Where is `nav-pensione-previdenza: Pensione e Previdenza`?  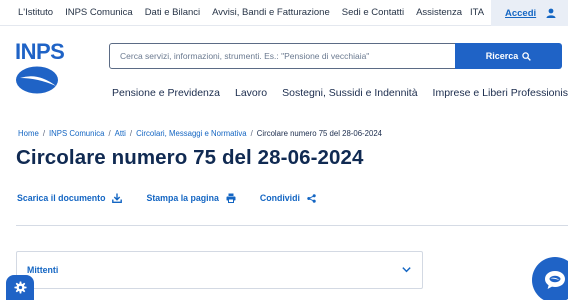
nav-pensione-previdenza: Pensione e Previdenza is located at coordinates (166, 93).